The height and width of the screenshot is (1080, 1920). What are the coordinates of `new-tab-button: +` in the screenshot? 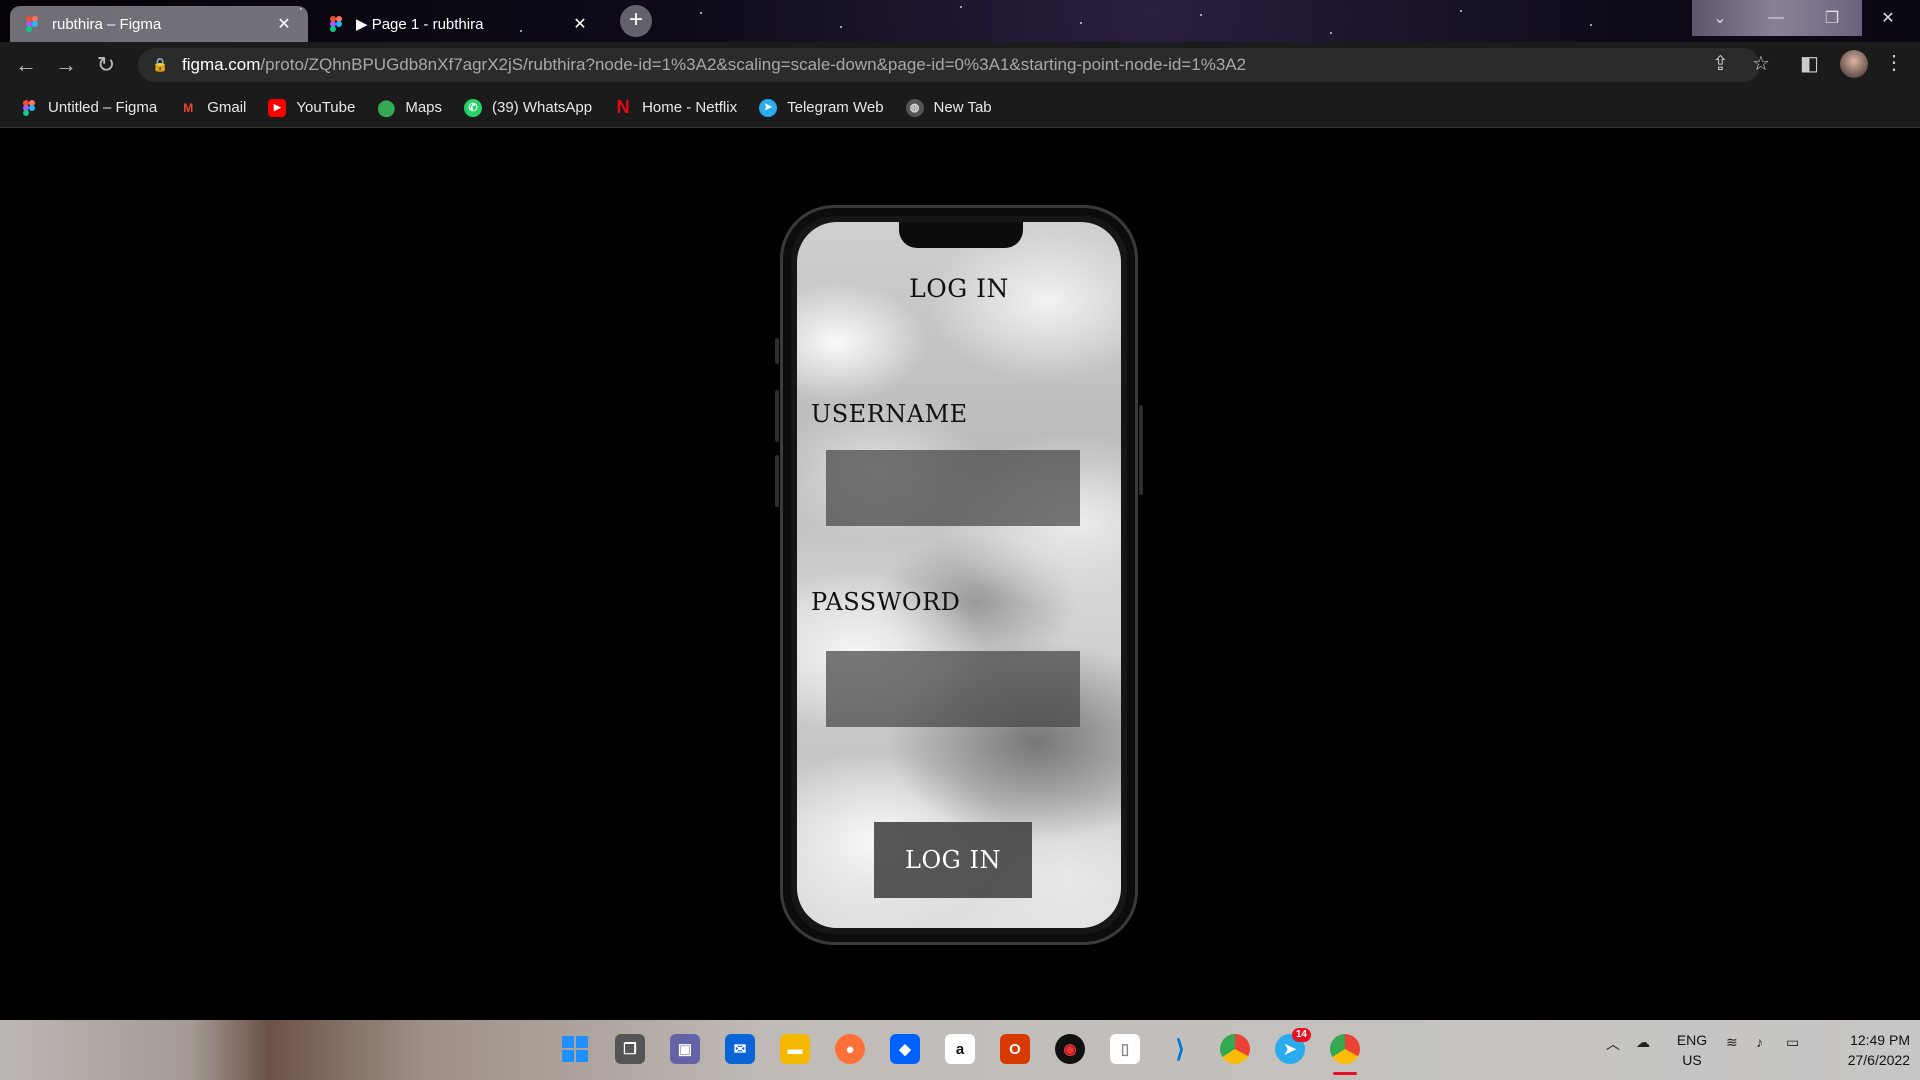 It's located at (636, 21).